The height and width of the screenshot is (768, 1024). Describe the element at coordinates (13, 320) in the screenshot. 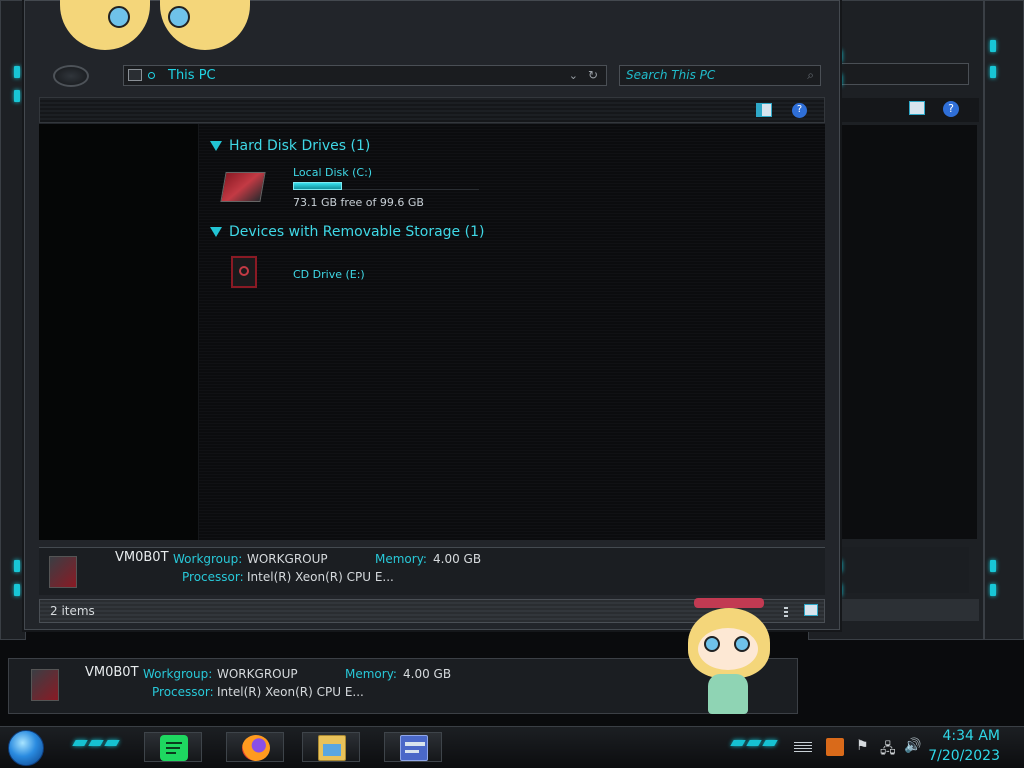

I see `background-window-left-edge` at that location.